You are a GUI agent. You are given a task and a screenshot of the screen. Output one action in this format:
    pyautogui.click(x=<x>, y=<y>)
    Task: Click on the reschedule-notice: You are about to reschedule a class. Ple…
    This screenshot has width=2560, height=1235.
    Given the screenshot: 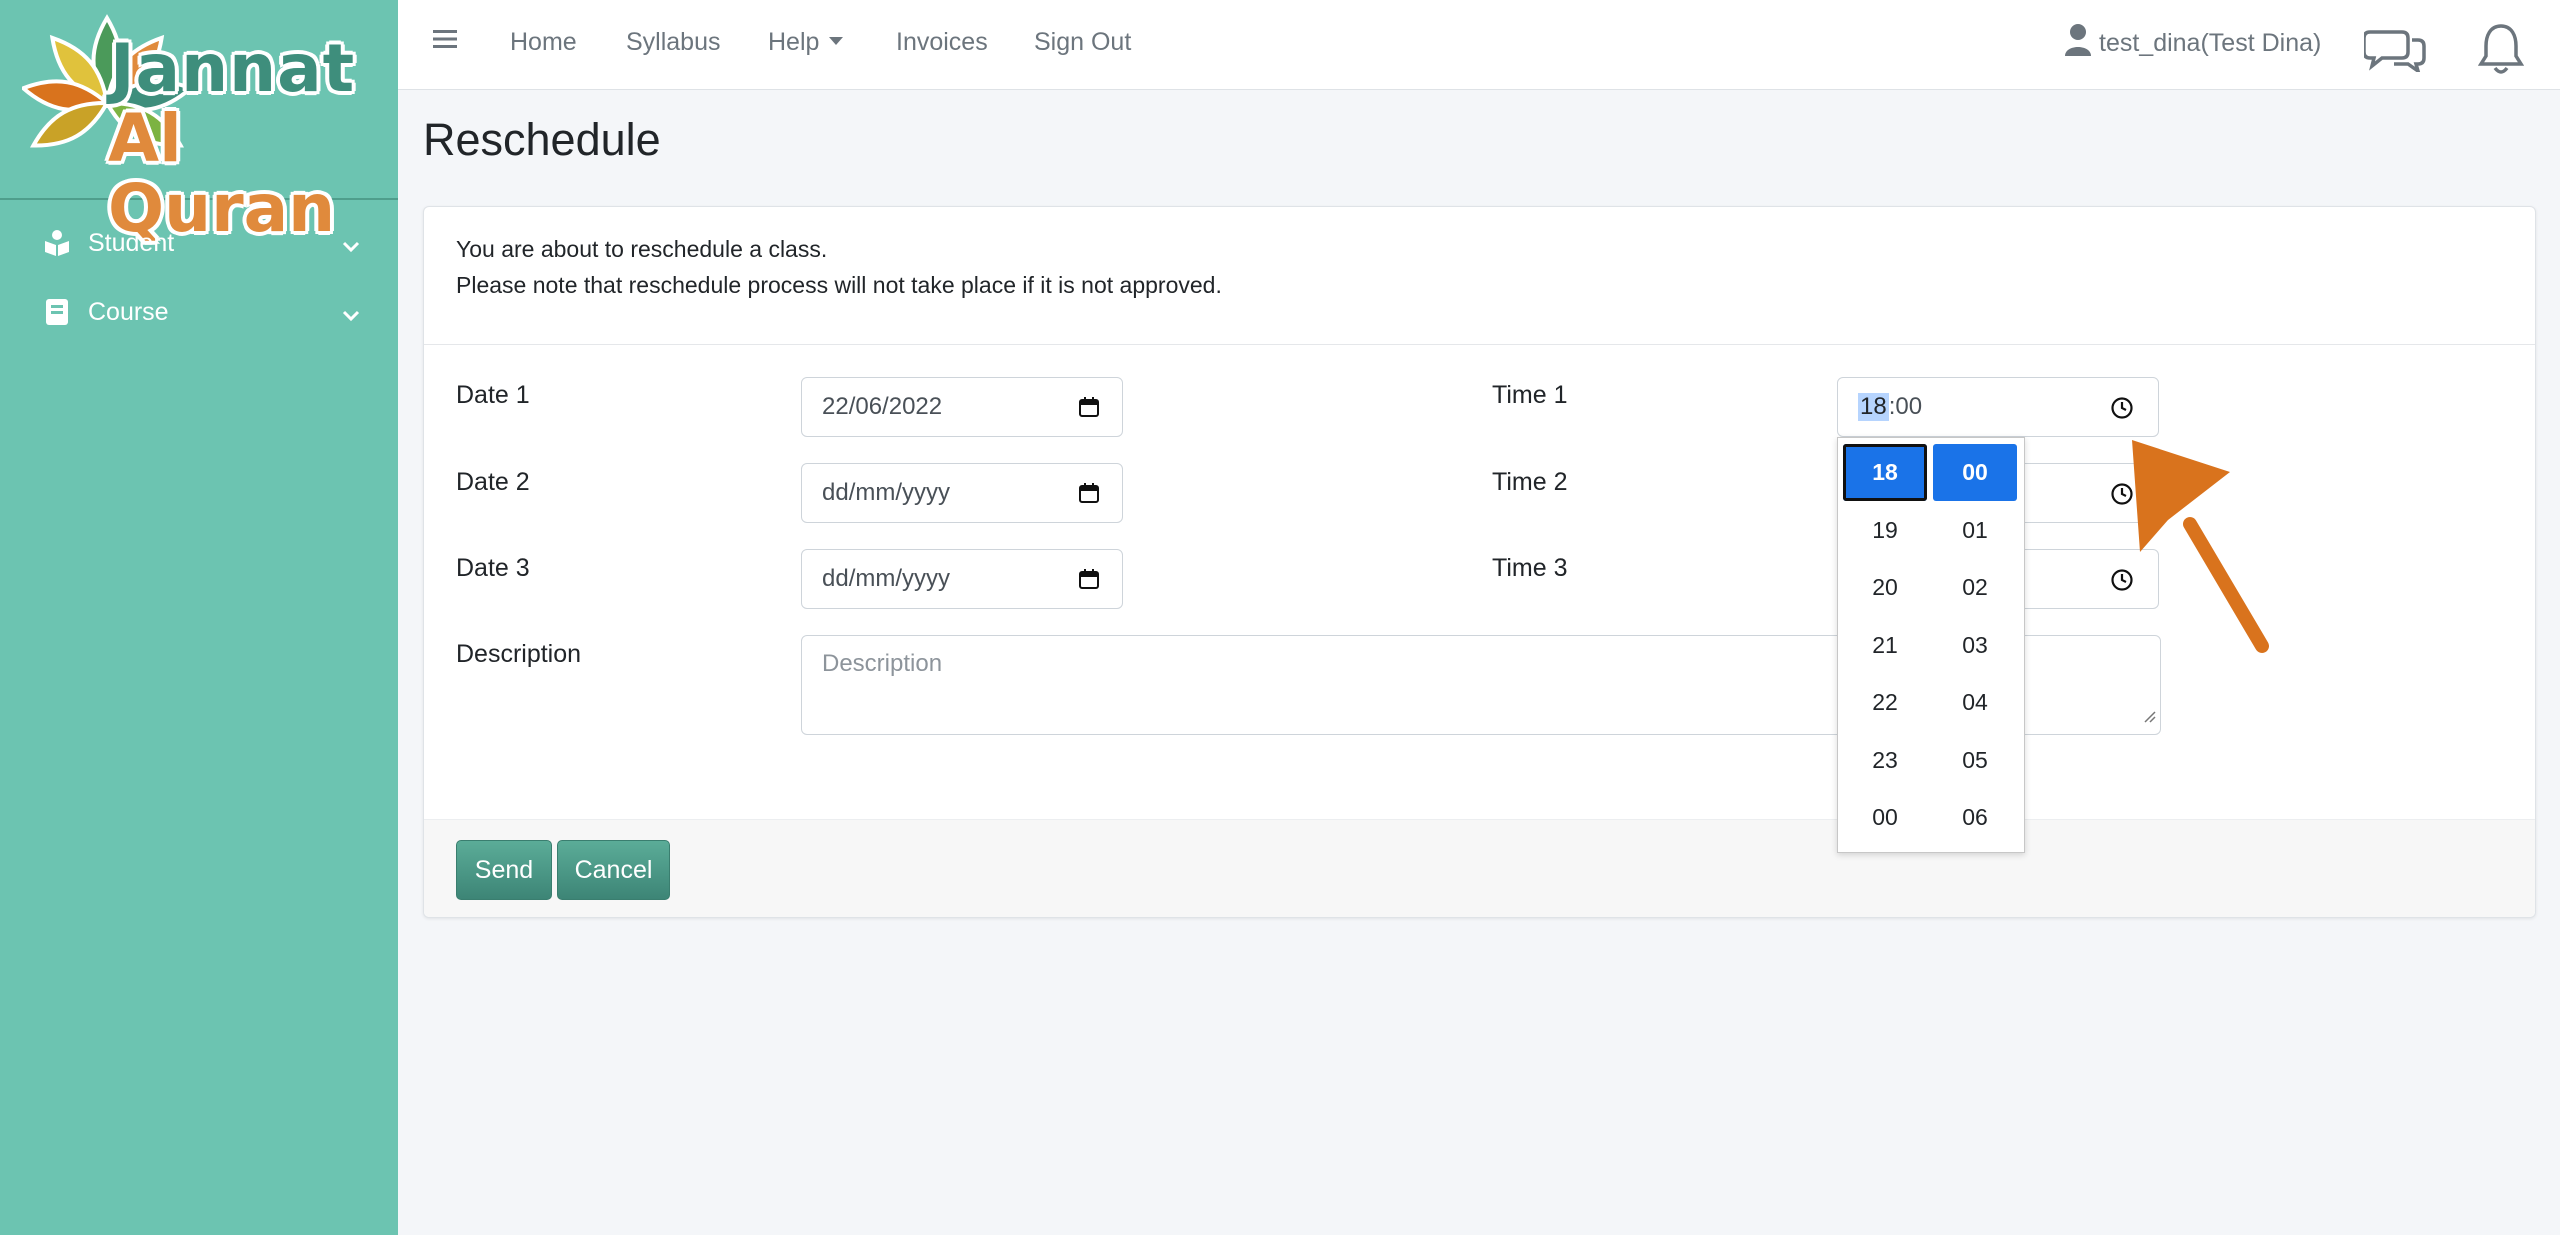 What is the action you would take?
    pyautogui.click(x=1479, y=276)
    